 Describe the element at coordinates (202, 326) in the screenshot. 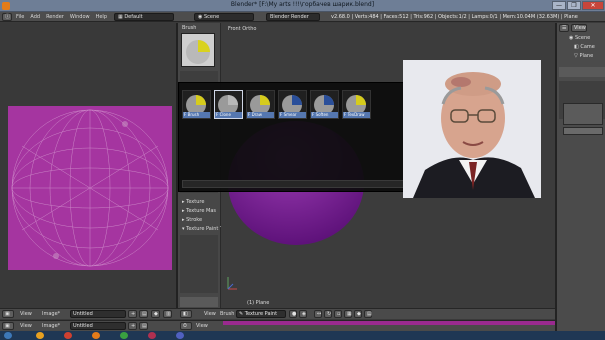

I see `timeline-view-menu: View` at that location.